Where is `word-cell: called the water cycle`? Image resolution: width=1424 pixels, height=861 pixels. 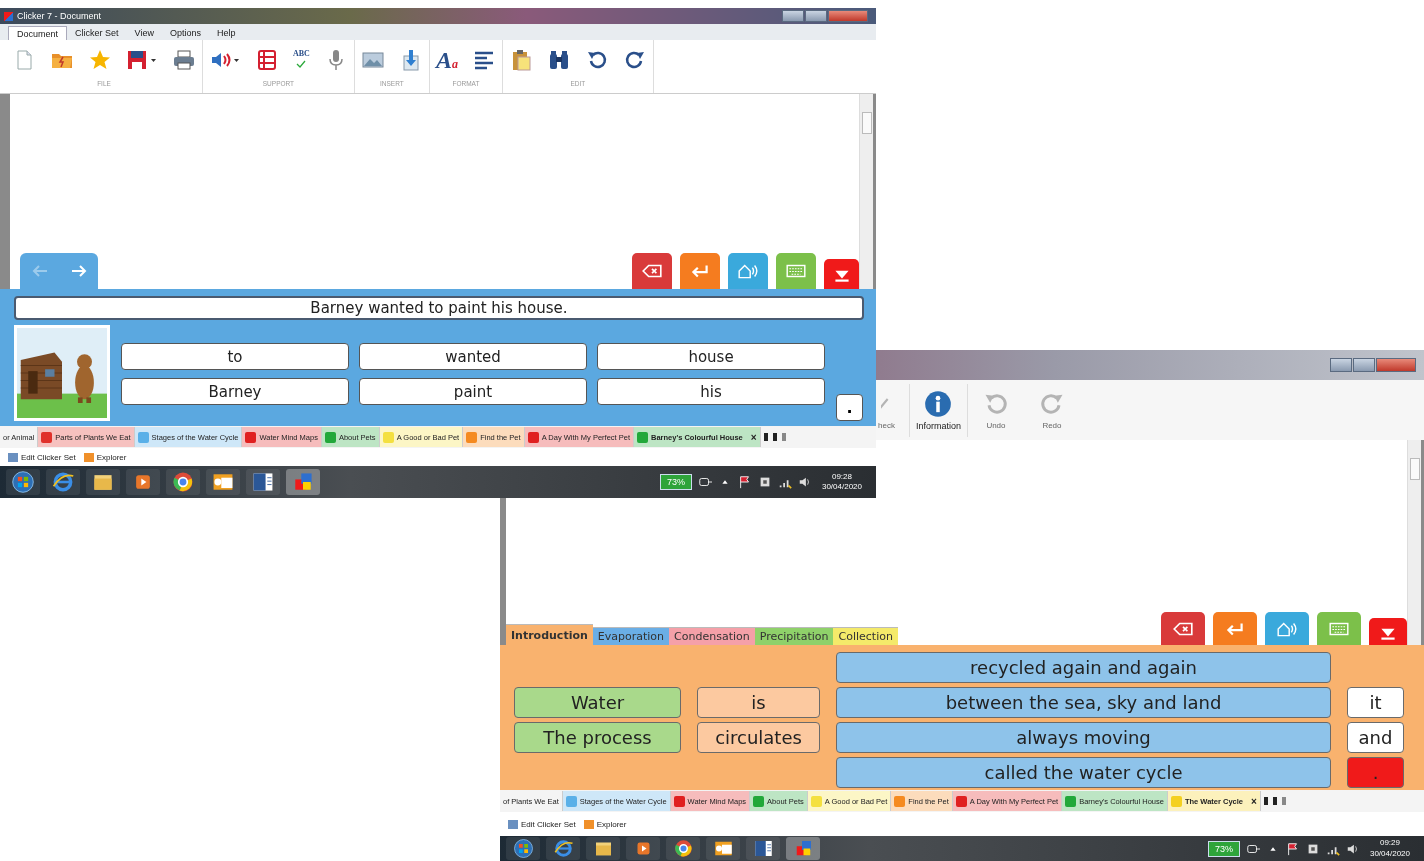 word-cell: called the water cycle is located at coordinates (1083, 772).